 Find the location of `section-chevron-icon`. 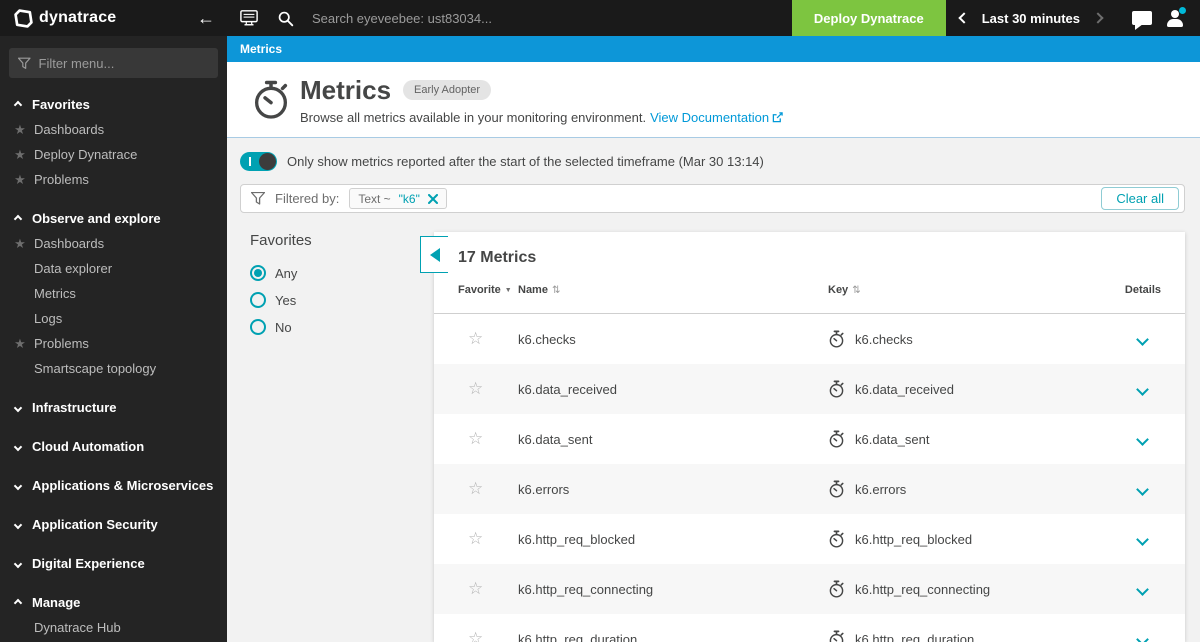

section-chevron-icon is located at coordinates (18, 104).